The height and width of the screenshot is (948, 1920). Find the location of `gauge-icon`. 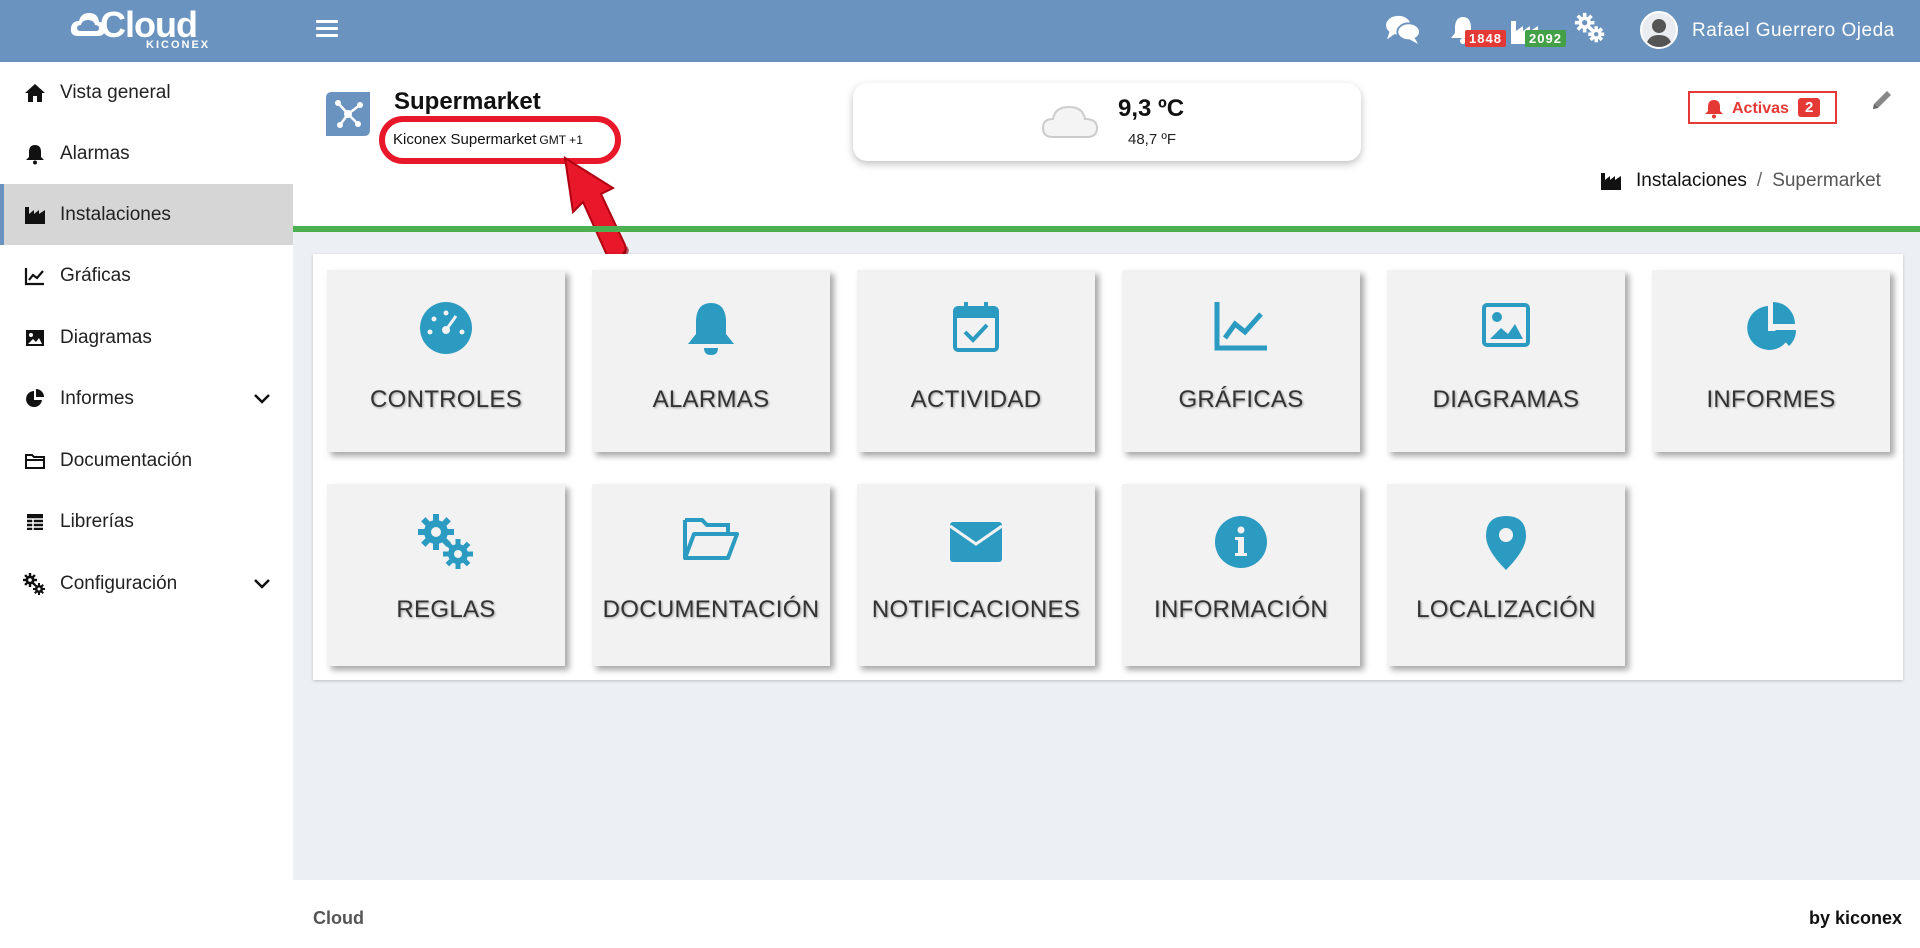

gauge-icon is located at coordinates (446, 328).